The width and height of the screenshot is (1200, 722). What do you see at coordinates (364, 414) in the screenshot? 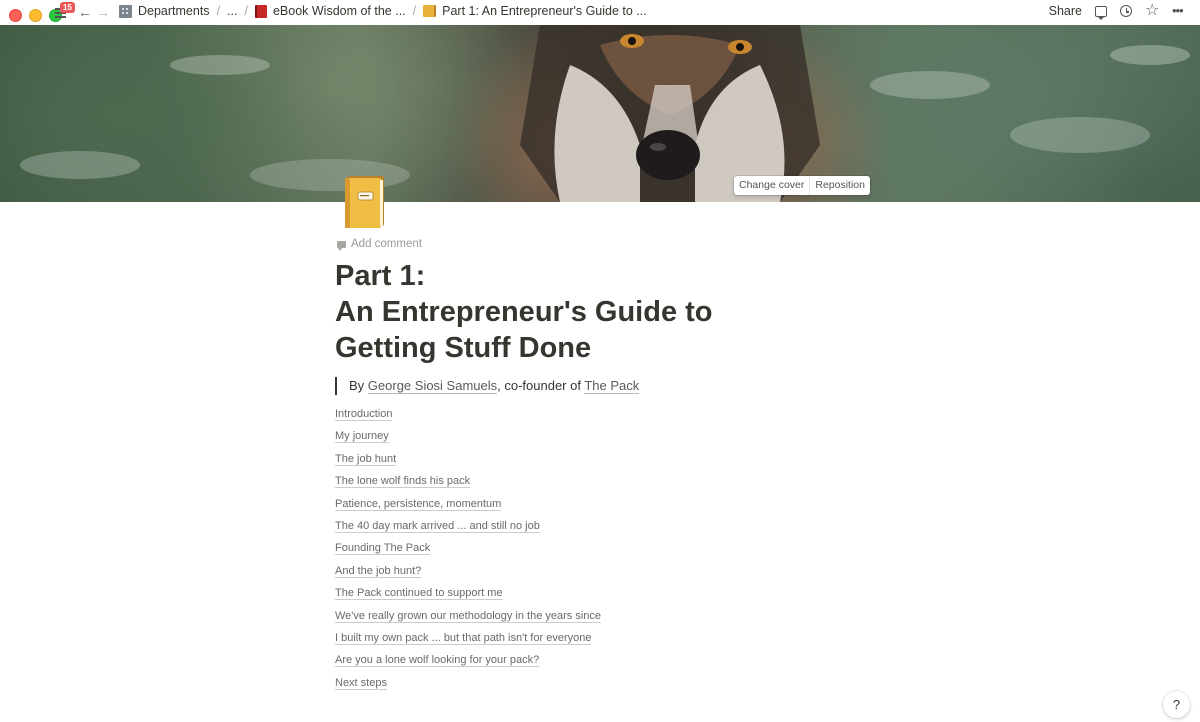
I see `toc-link: Introduction` at bounding box center [364, 414].